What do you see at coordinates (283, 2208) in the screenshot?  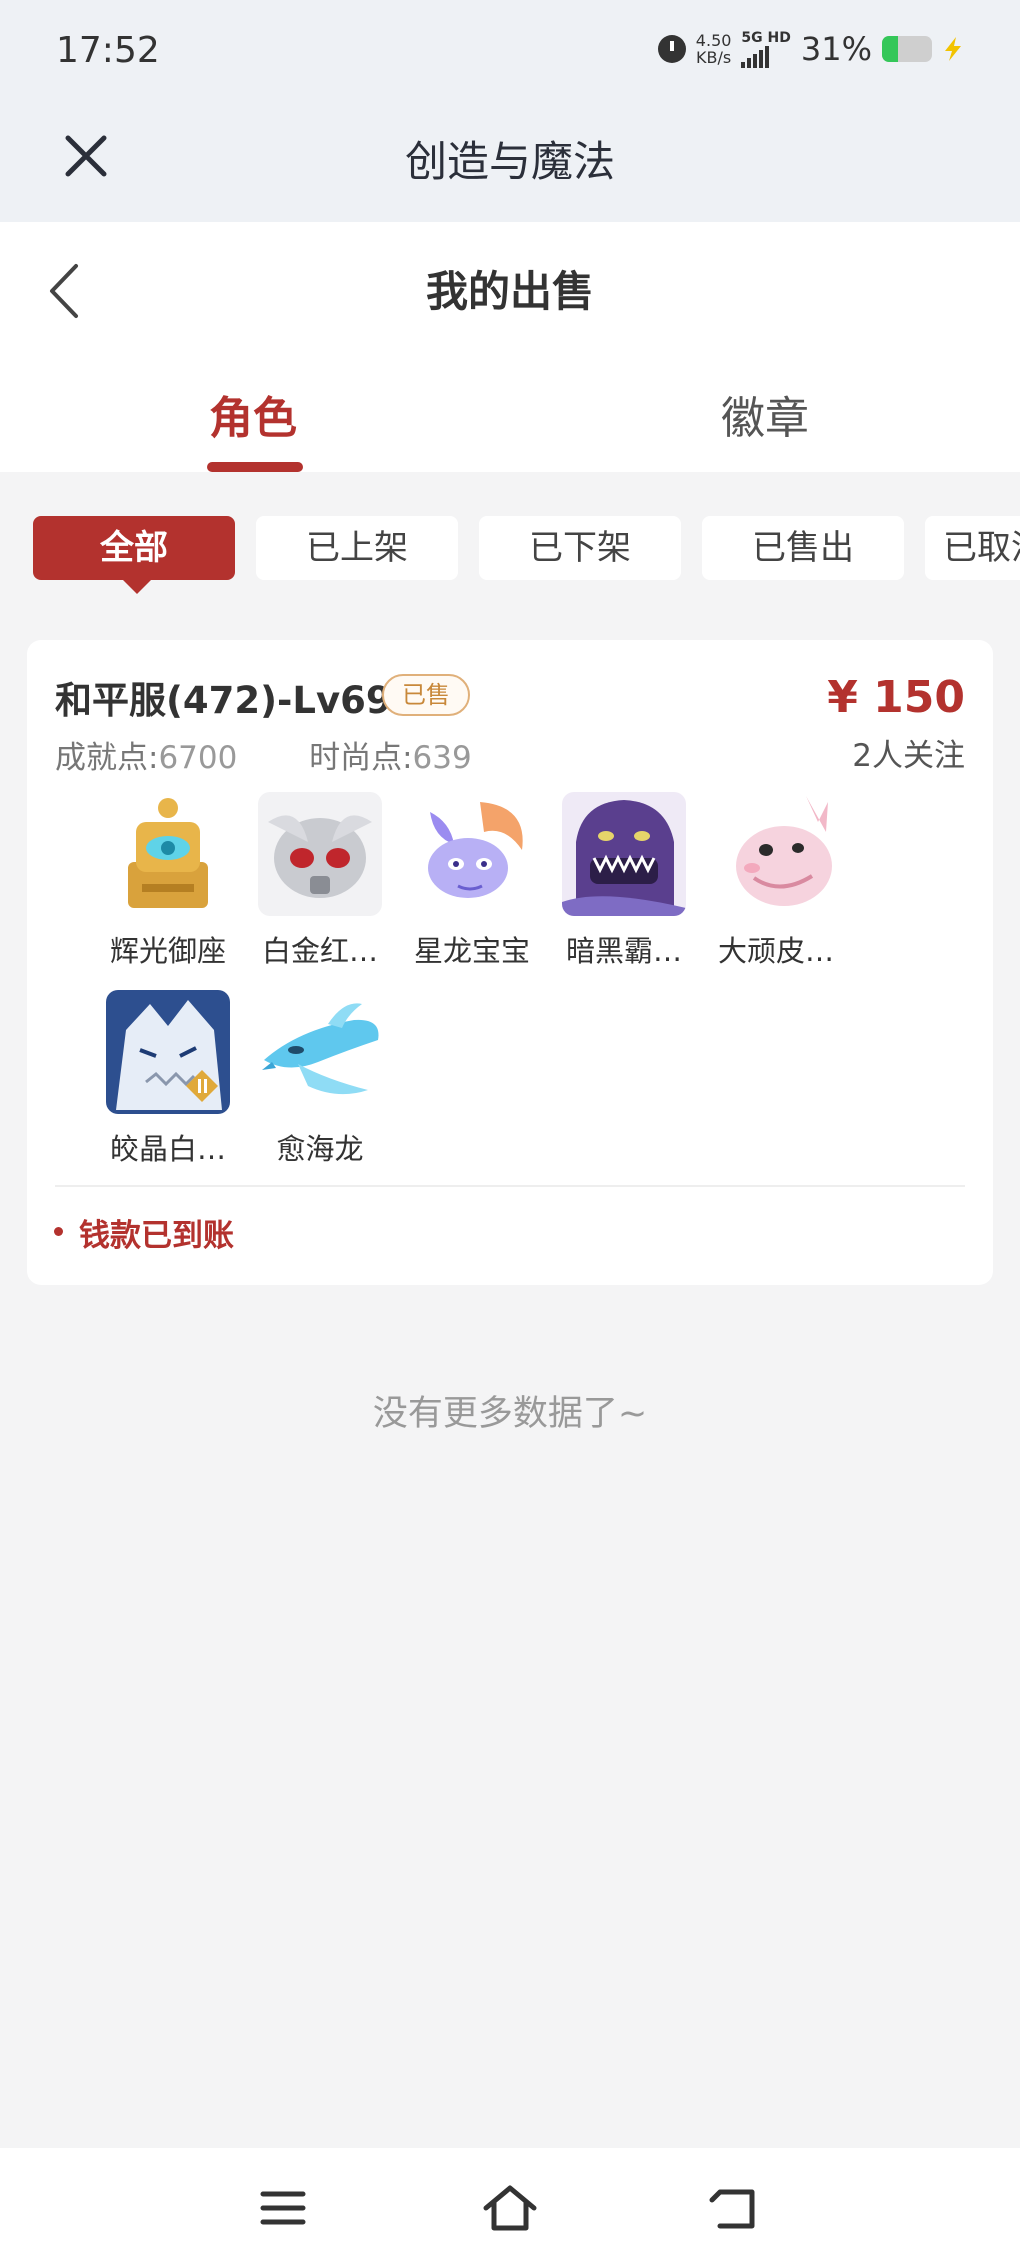 I see `menu-icon` at bounding box center [283, 2208].